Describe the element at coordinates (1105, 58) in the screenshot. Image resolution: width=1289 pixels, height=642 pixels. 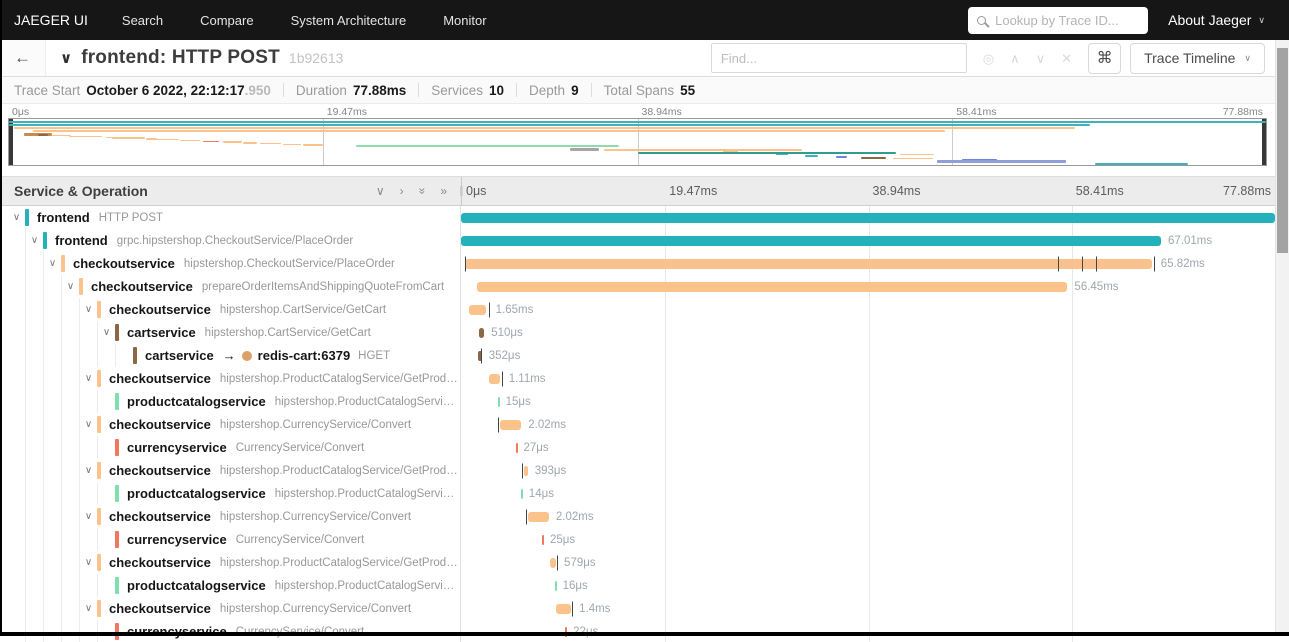
I see `keyboard-shortcuts-button: ⌘` at that location.